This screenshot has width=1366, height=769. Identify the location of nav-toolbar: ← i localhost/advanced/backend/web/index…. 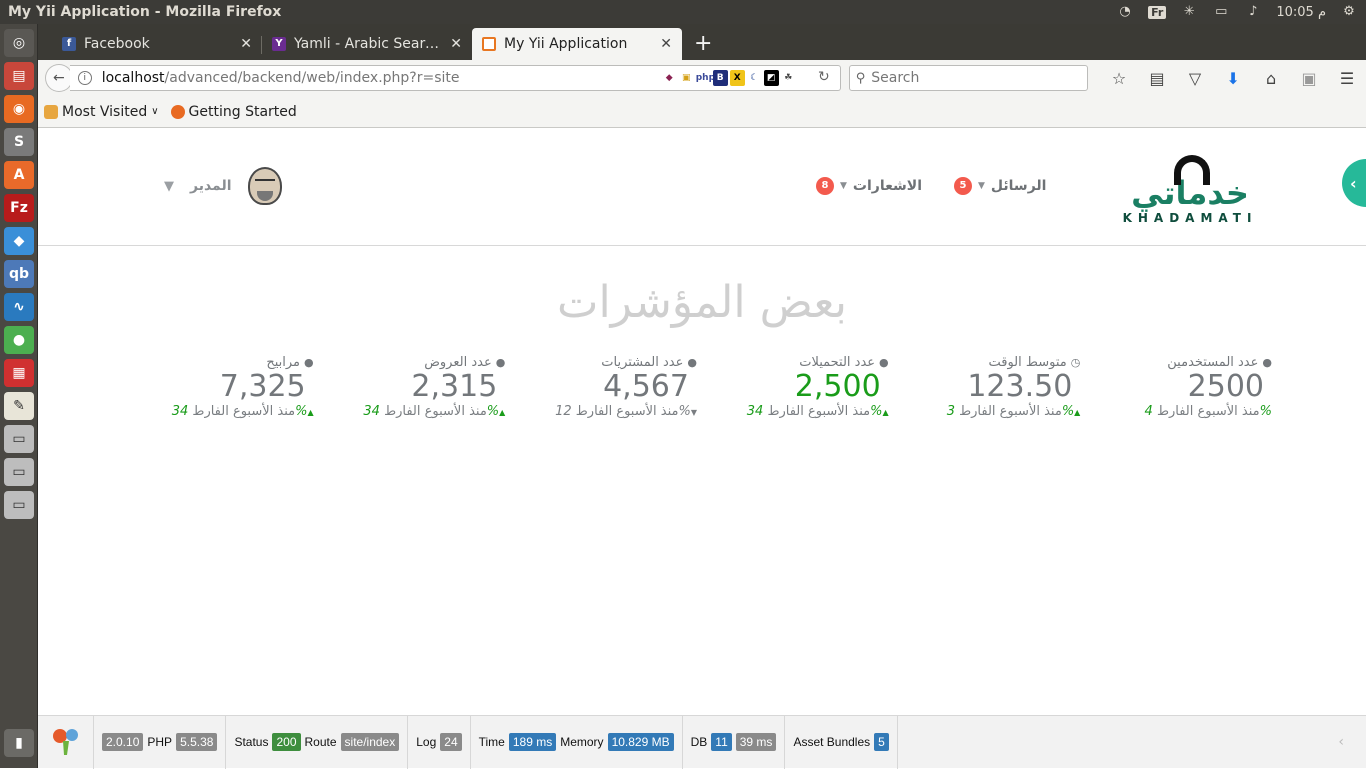
(702, 78).